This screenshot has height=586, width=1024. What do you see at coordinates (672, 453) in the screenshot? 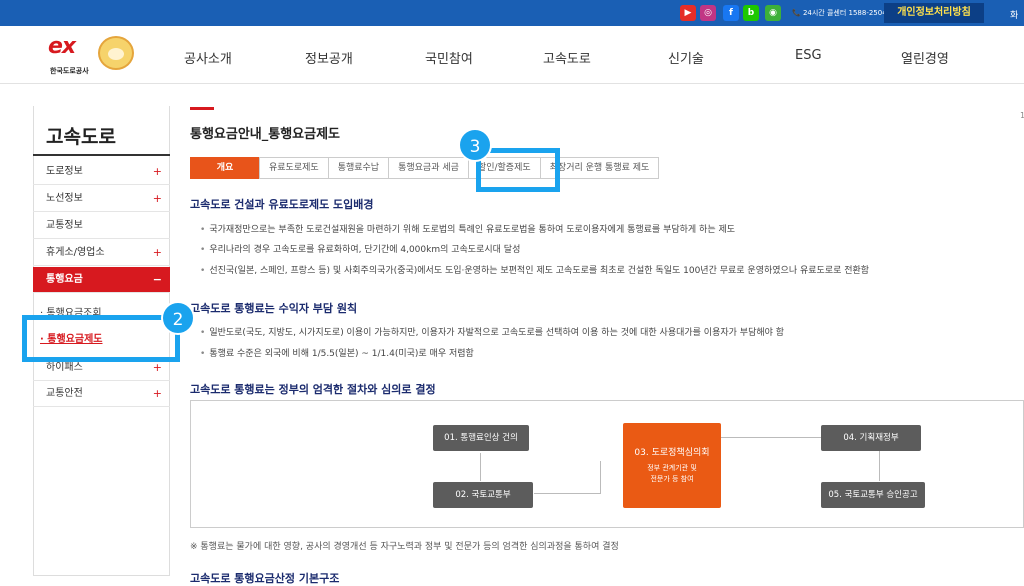
I see `flow-step-3-title: 03. 도로정책심의회` at bounding box center [672, 453].